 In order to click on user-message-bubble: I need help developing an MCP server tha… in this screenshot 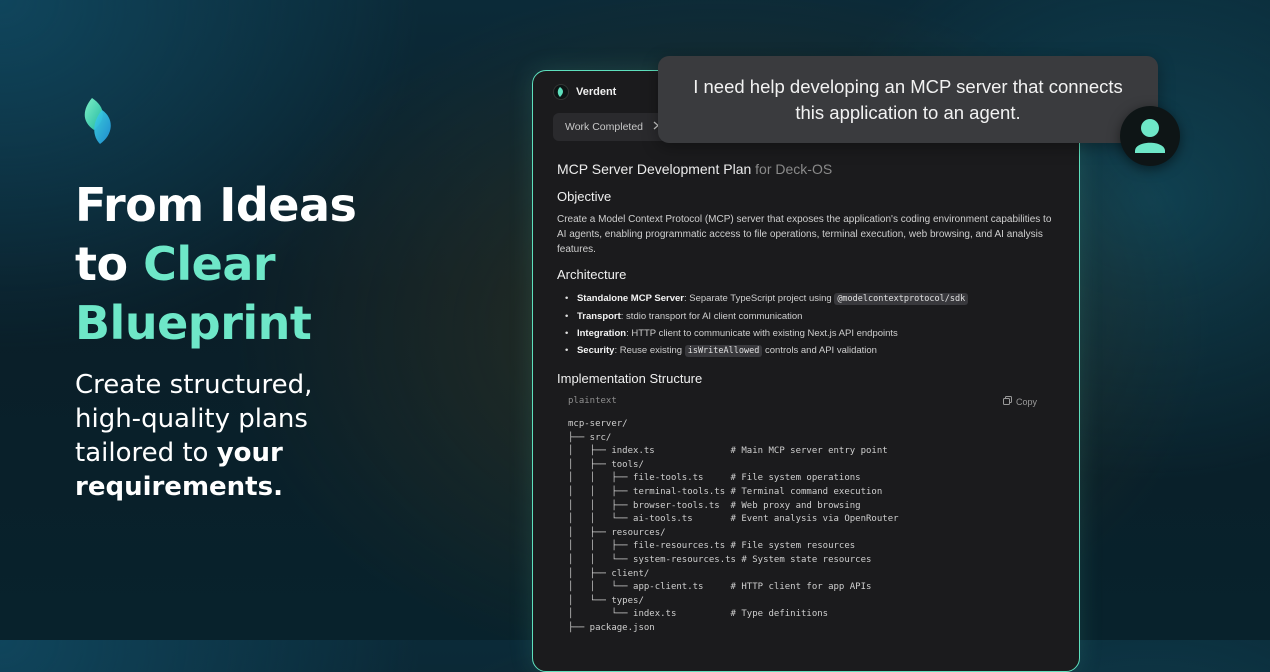, I will do `click(908, 99)`.